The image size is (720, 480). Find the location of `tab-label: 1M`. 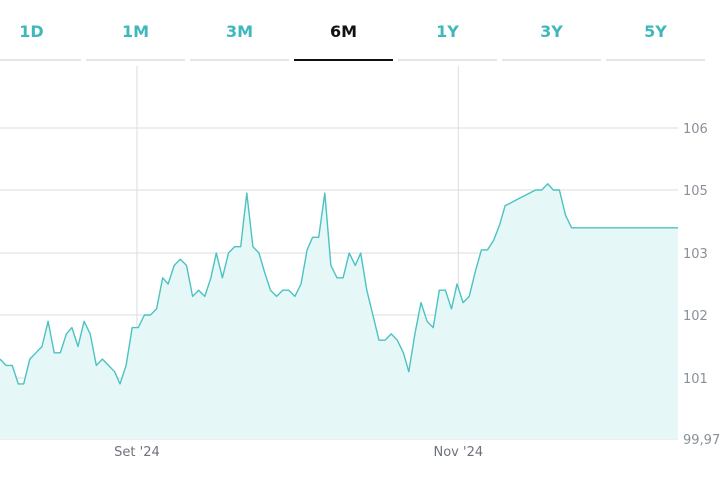

tab-label: 1M is located at coordinates (135, 31).